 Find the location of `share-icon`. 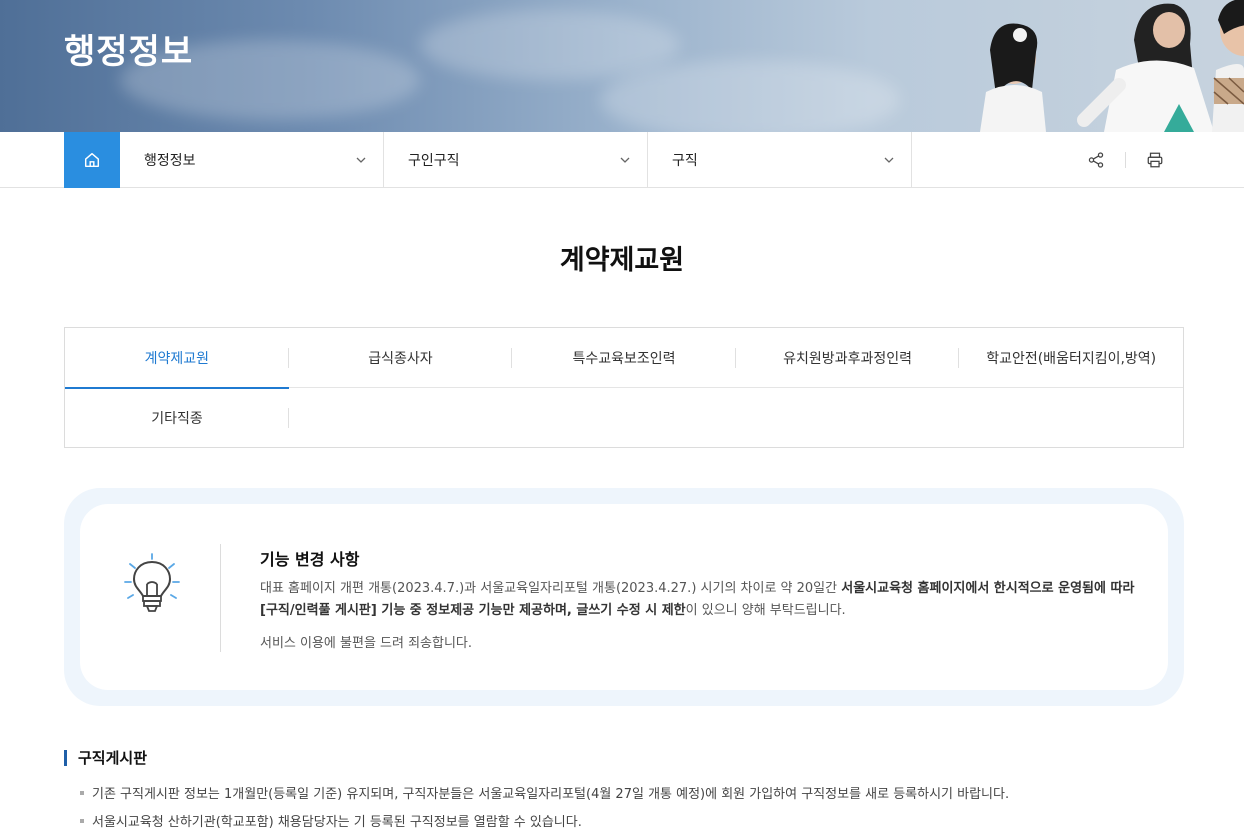

share-icon is located at coordinates (1096, 160).